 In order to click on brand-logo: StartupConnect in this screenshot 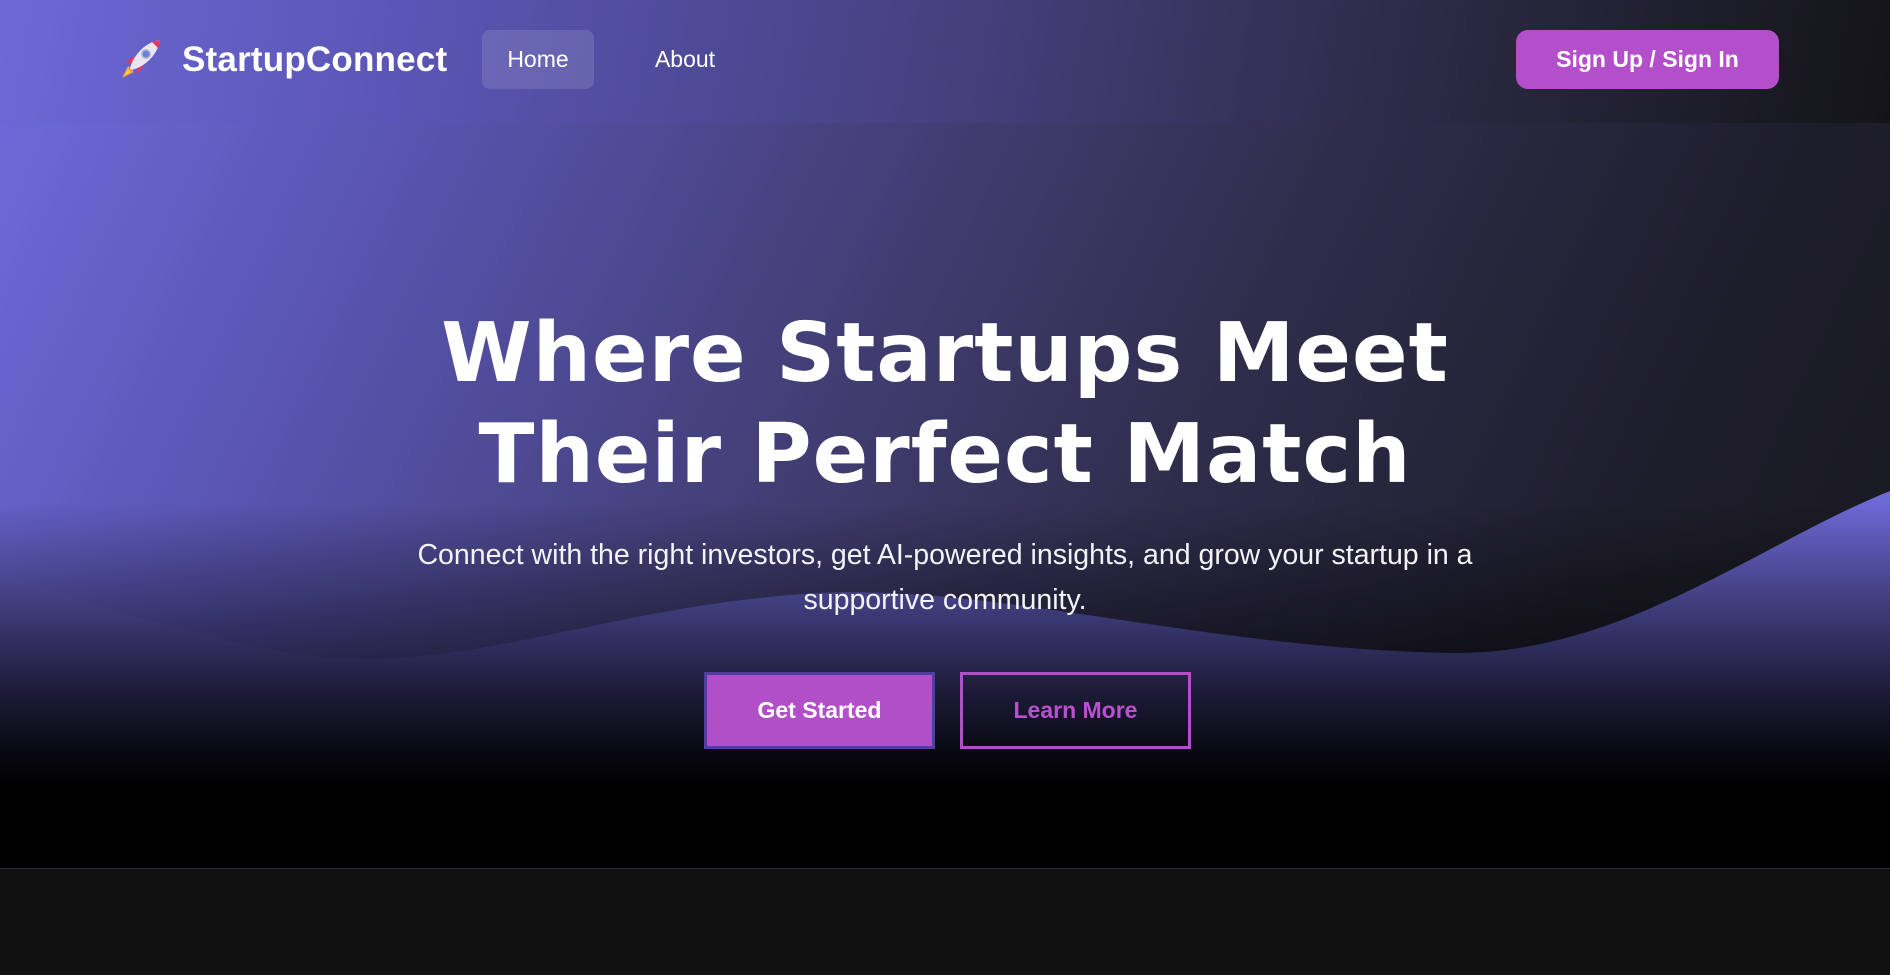, I will do `click(281, 60)`.